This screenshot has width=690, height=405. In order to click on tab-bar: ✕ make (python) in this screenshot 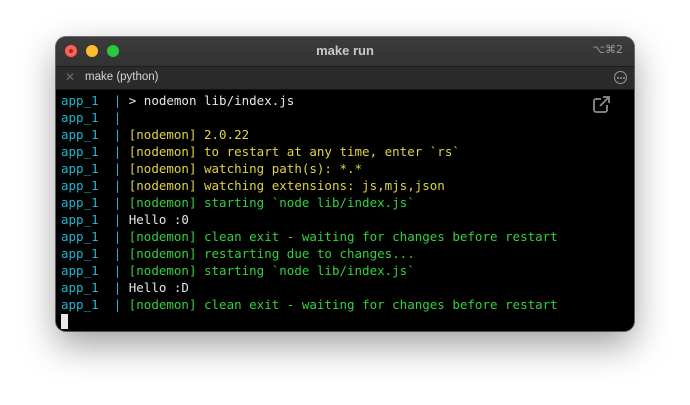, I will do `click(345, 78)`.